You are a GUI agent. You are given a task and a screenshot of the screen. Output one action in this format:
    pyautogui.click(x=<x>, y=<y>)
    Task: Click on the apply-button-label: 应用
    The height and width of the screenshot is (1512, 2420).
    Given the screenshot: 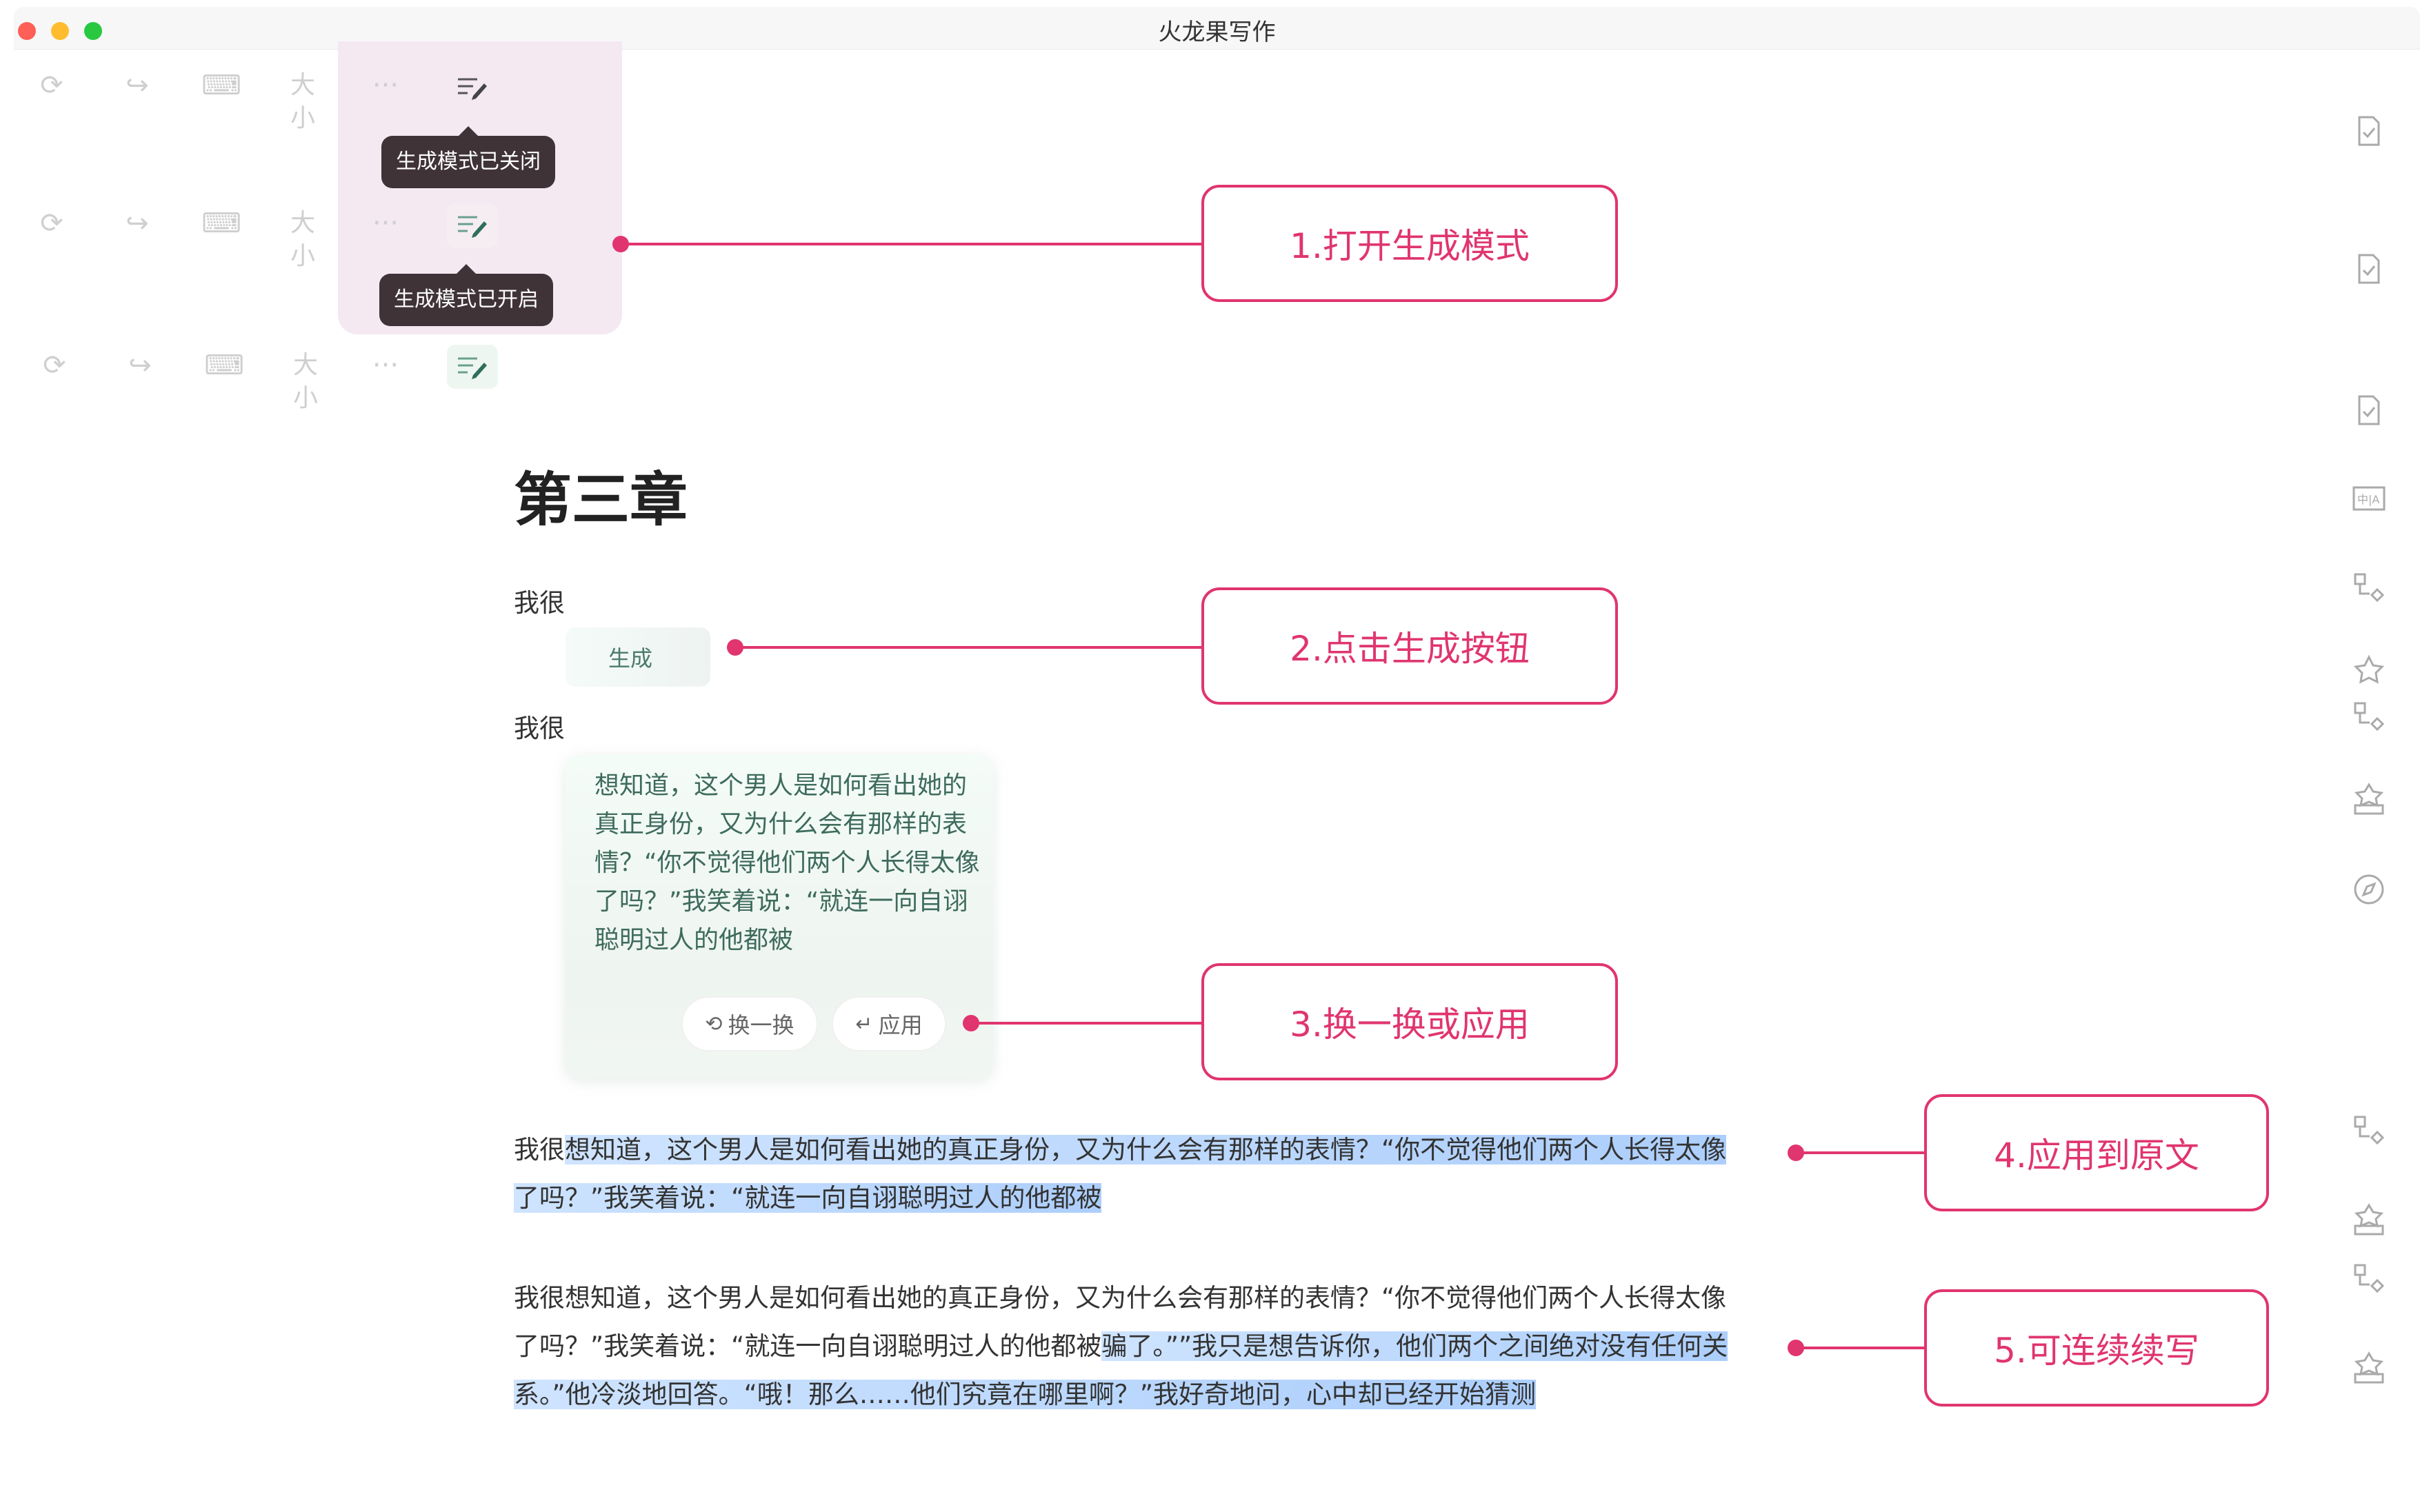 What is the action you would take?
    pyautogui.click(x=900, y=1025)
    